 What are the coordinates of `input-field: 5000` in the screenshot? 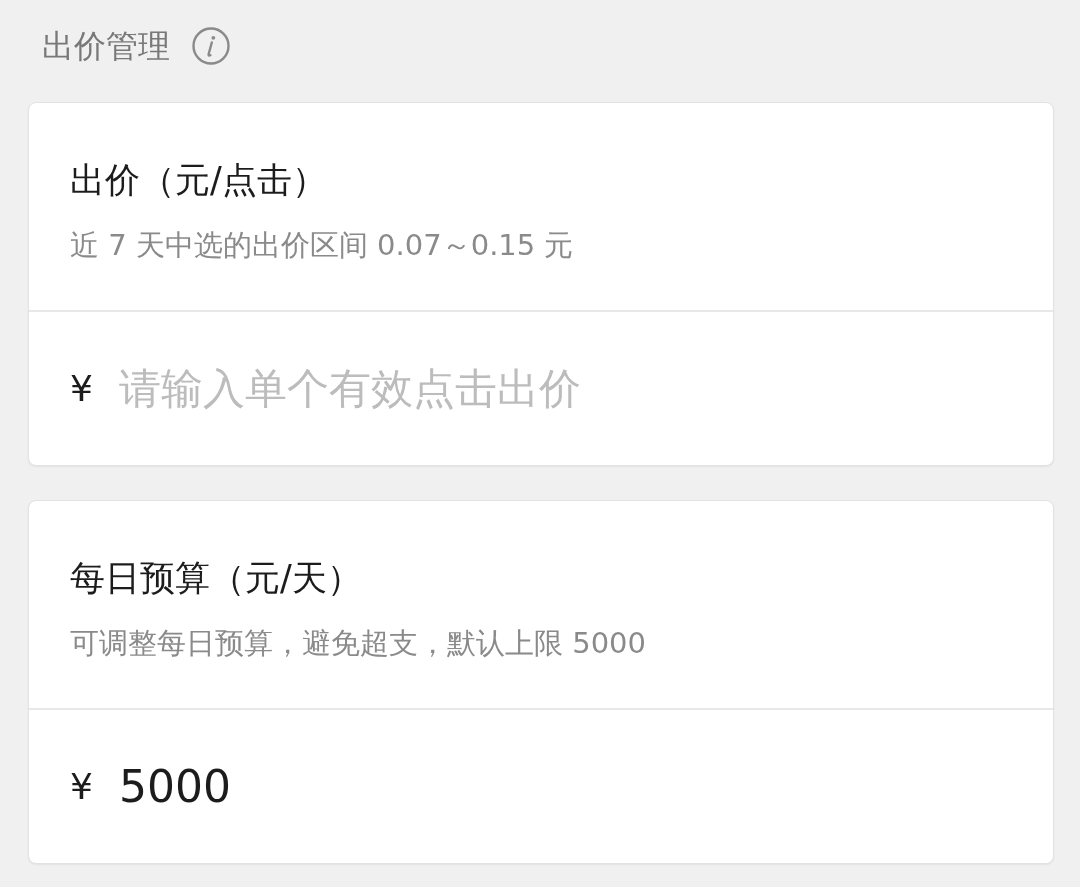 It's located at (428, 786).